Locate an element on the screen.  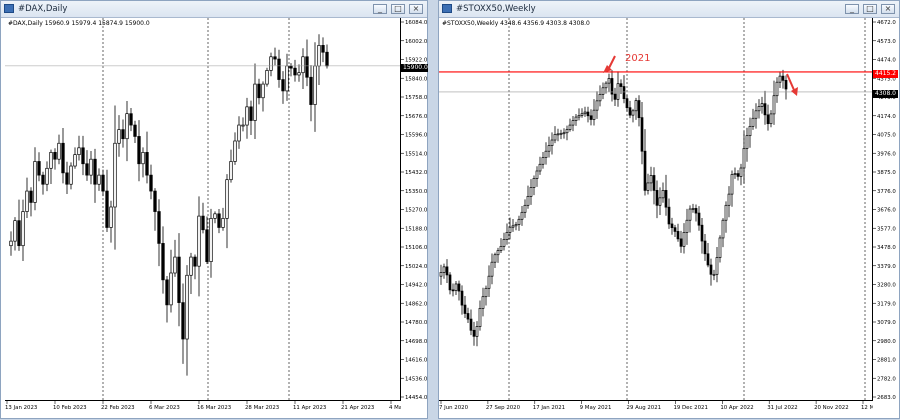
time-tick-label: 12 Mar 2023 is located at coordinates (867, 408).